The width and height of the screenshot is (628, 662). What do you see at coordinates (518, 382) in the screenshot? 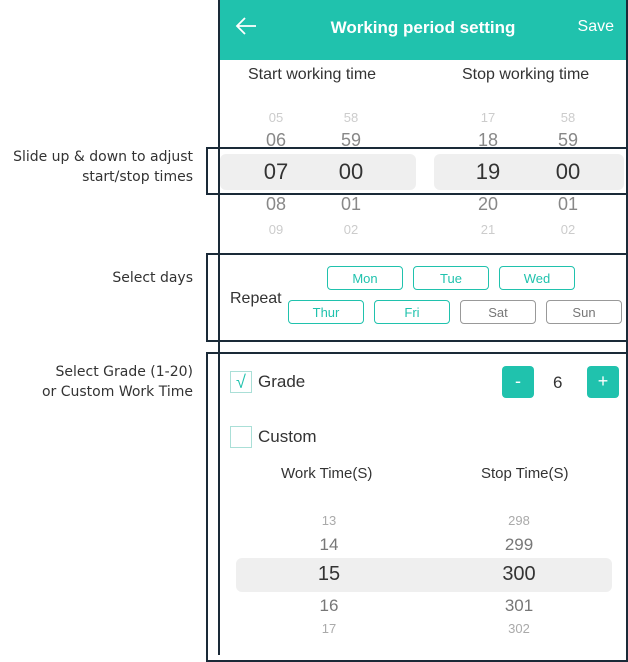
I see `grade-decrement-button: -` at bounding box center [518, 382].